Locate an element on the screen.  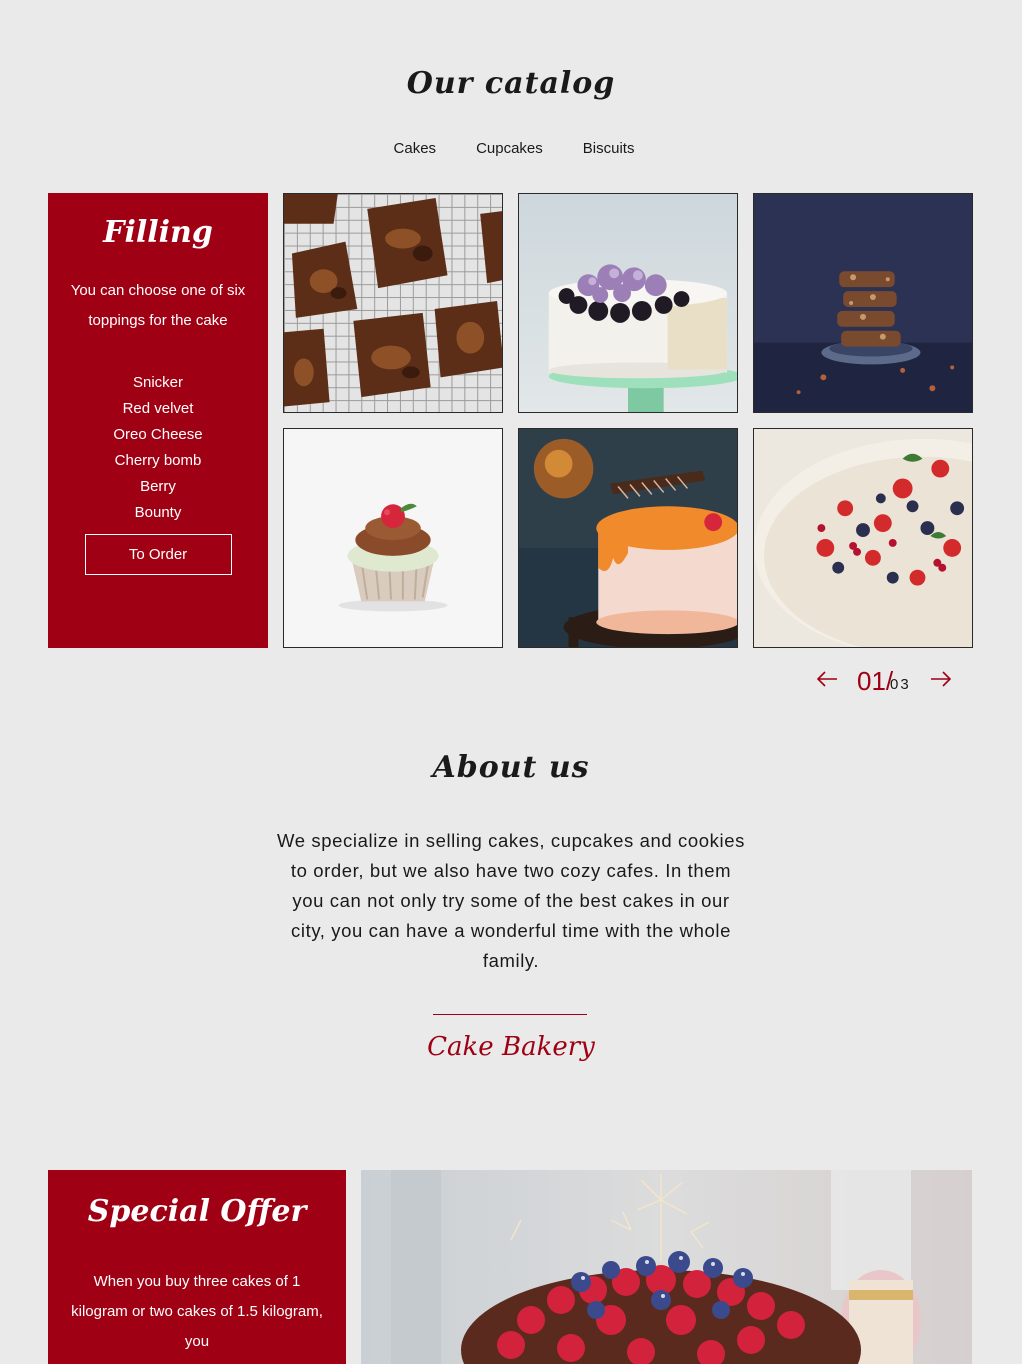
filling-item: Oreo Cheese is located at coordinates (158, 434).